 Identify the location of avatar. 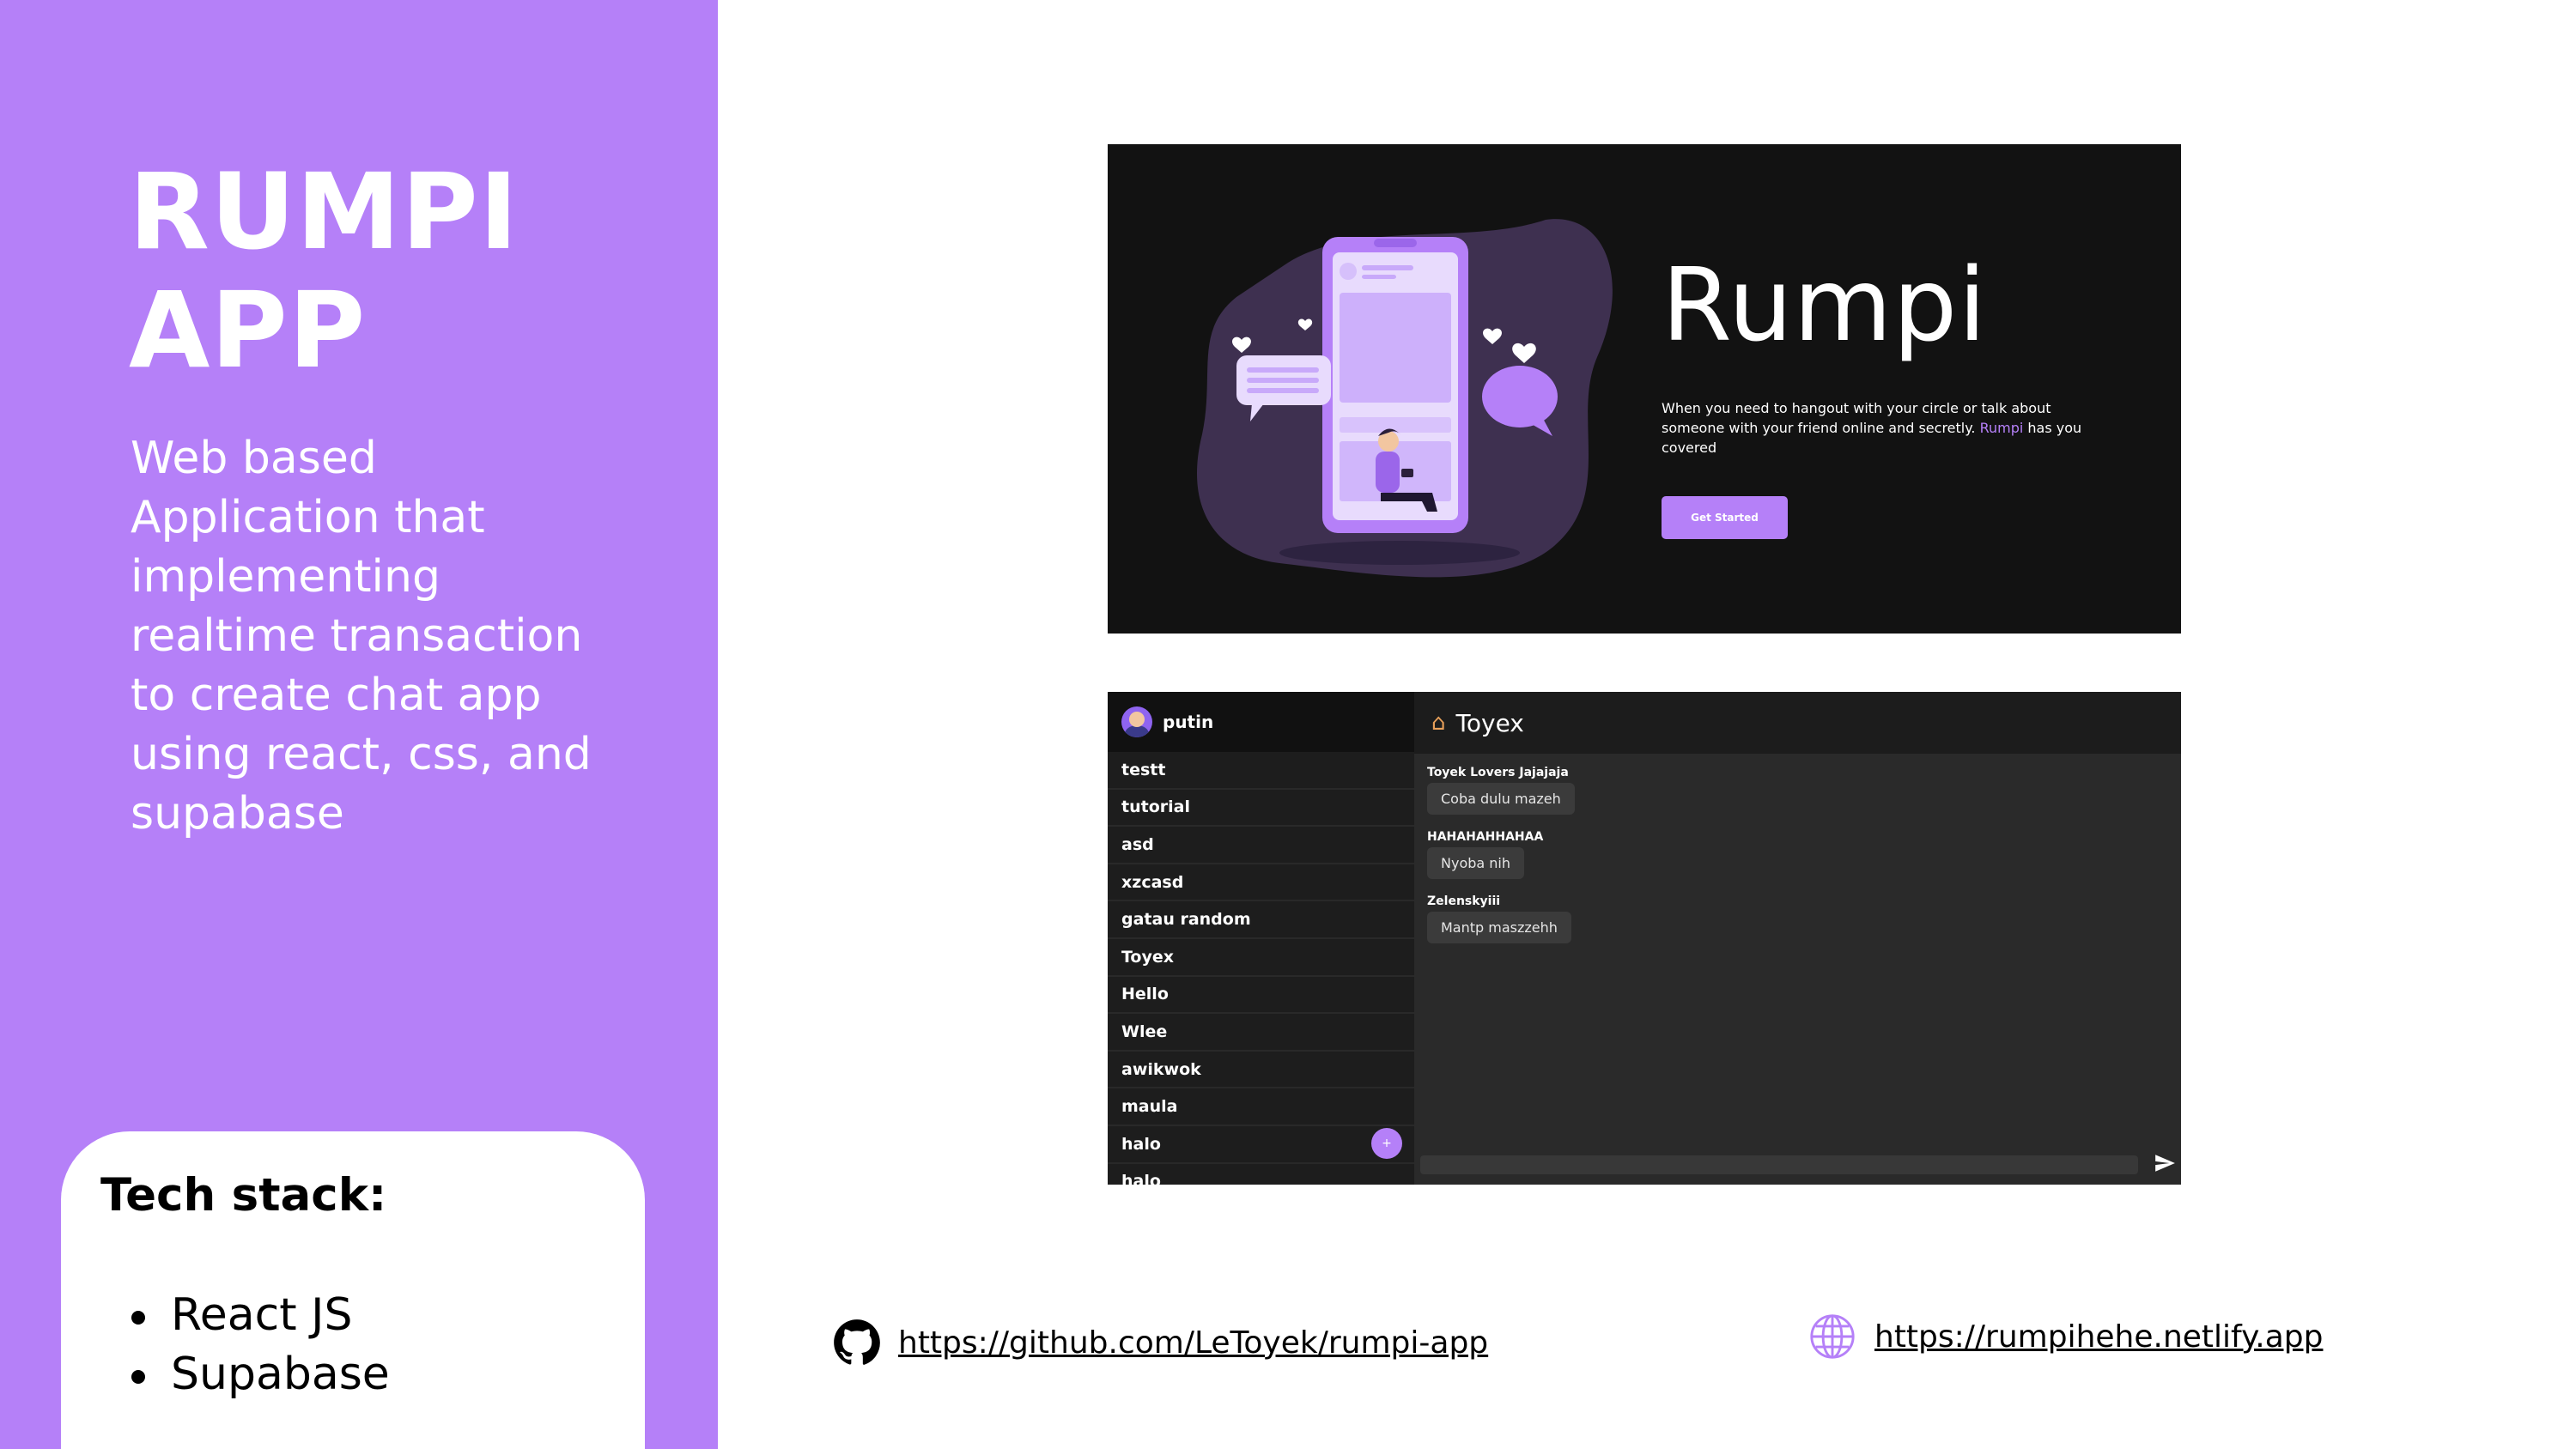
(1136, 721).